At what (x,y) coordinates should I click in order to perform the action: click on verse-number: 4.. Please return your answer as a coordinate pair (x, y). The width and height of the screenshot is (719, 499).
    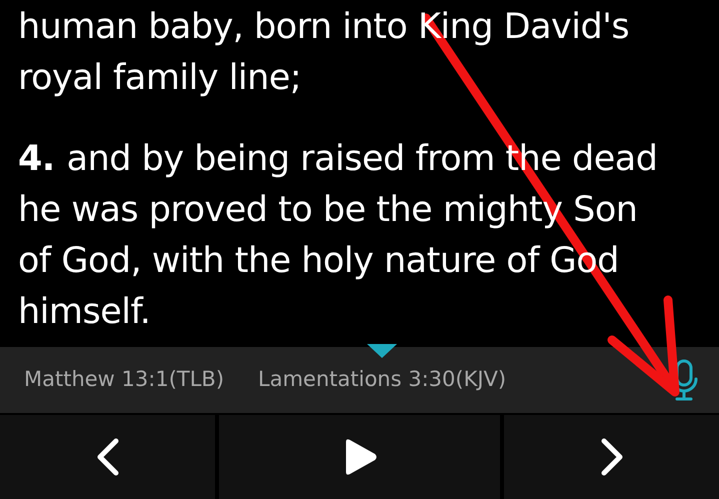
    Looking at the image, I should click on (36, 159).